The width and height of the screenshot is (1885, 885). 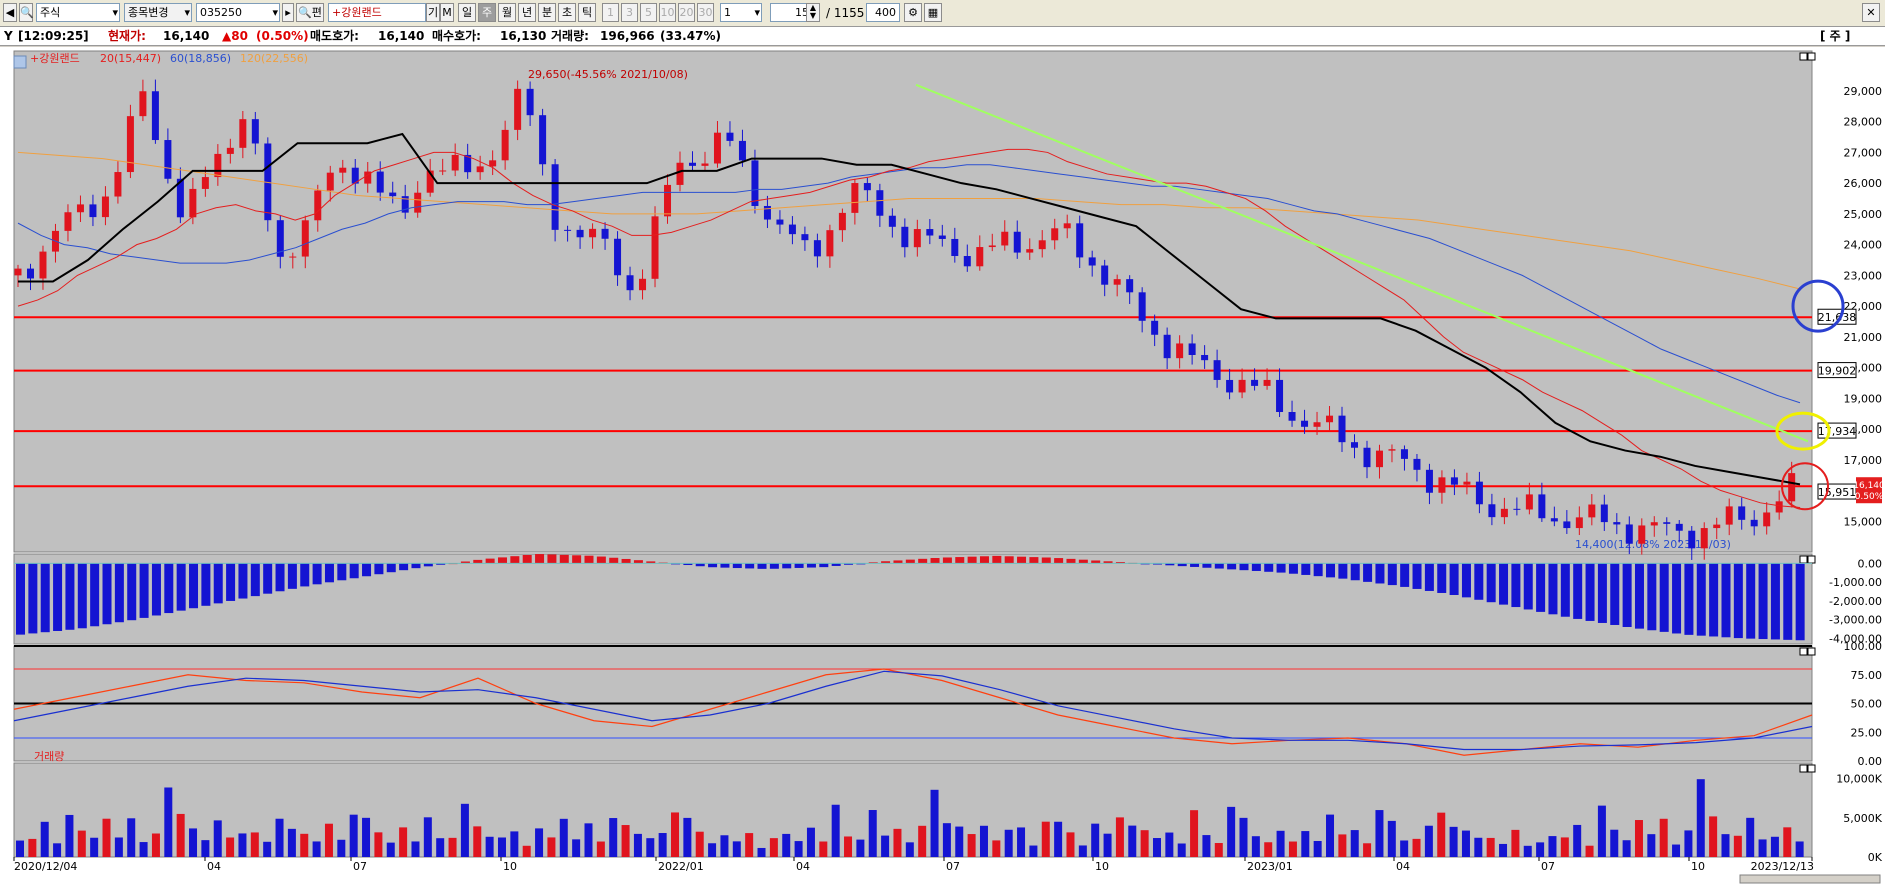 I want to click on y-tick-main: 24,000, so click(x=1863, y=245).